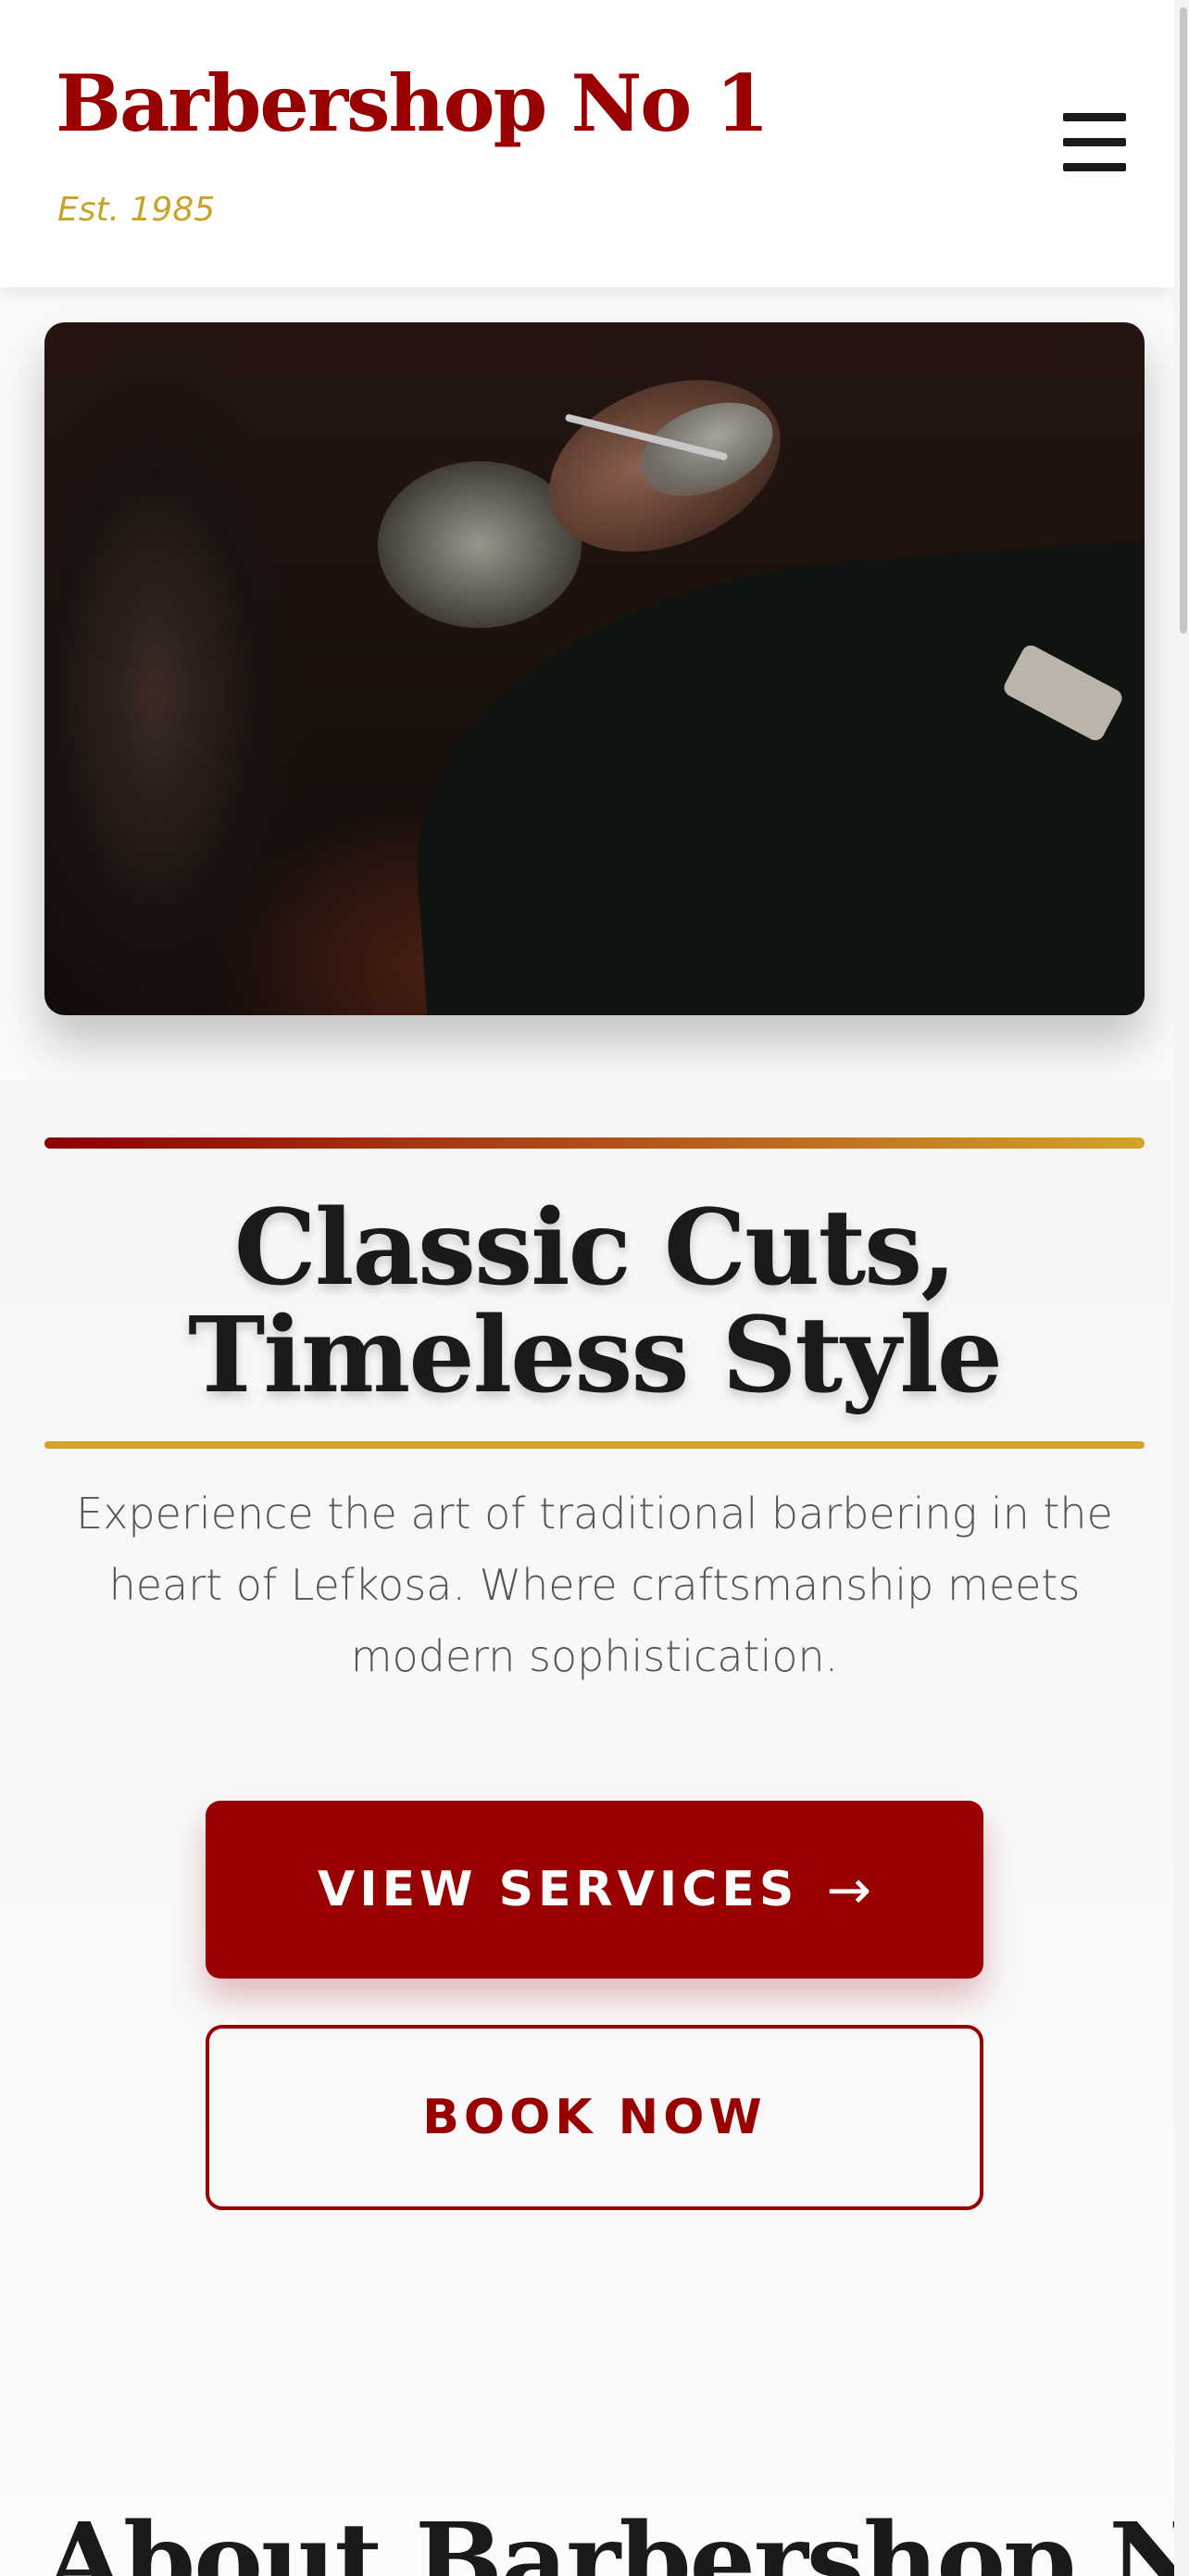  What do you see at coordinates (136, 210) in the screenshot?
I see `brand-established-year: Est. 1985` at bounding box center [136, 210].